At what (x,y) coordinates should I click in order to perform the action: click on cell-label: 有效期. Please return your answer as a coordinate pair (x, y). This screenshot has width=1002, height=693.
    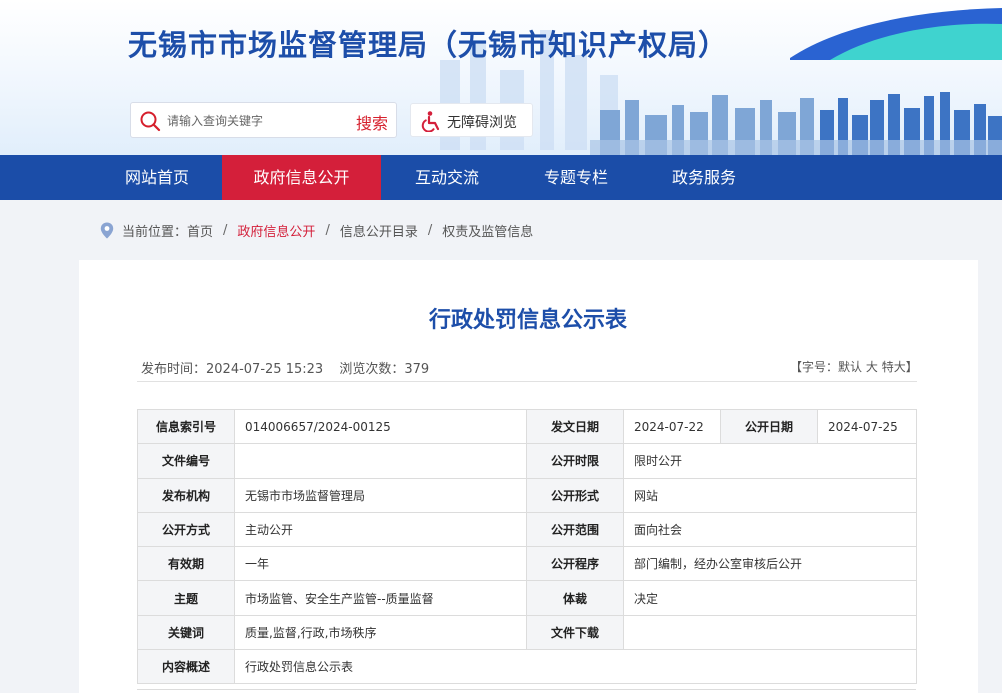
    Looking at the image, I should click on (186, 564).